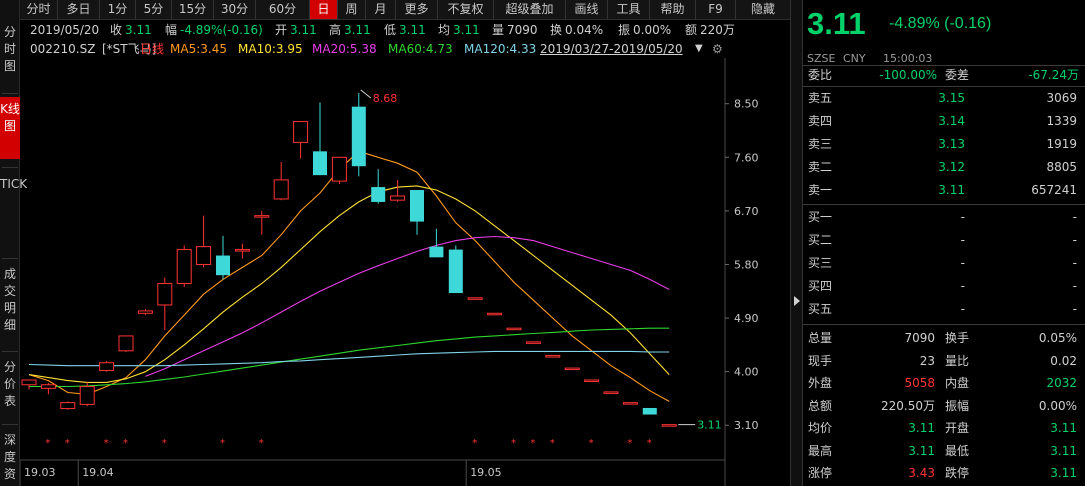  What do you see at coordinates (943, 361) in the screenshot?
I see `stats-row: 现手 23 量比 0.02` at bounding box center [943, 361].